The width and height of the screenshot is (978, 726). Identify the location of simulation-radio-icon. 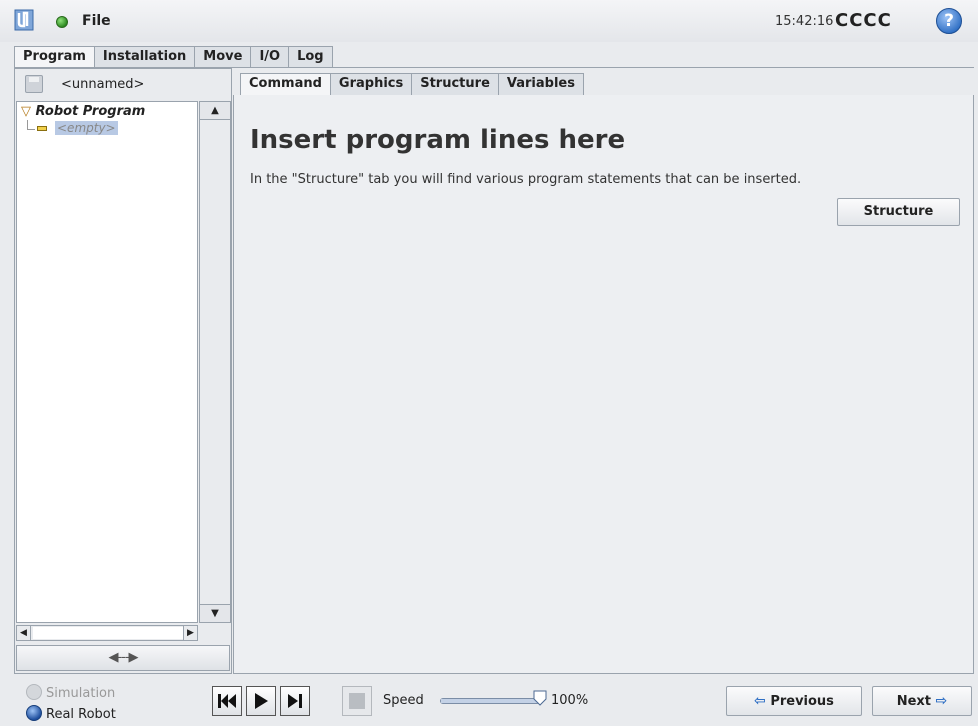
(34, 692).